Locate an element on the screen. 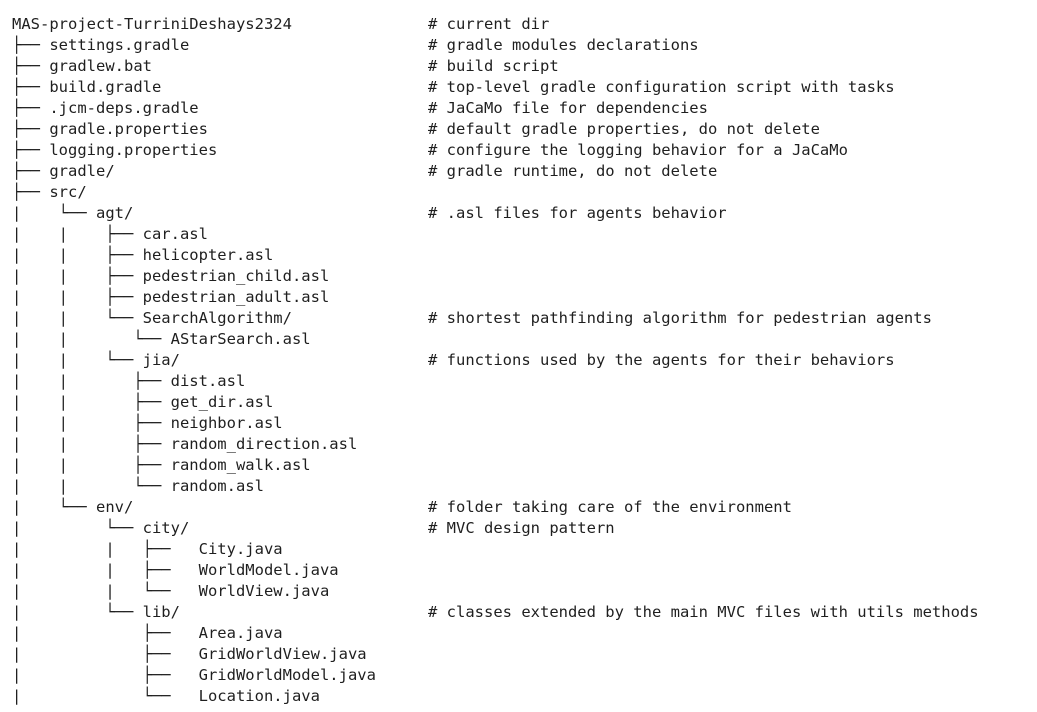 This screenshot has height=712, width=1037. tree-path: MAS-project-TurriniDeshays2324 is located at coordinates (152, 24).